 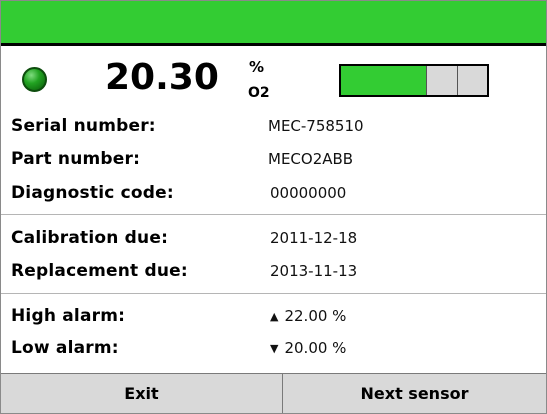 I want to click on reading-unit: %, so click(x=257, y=67).